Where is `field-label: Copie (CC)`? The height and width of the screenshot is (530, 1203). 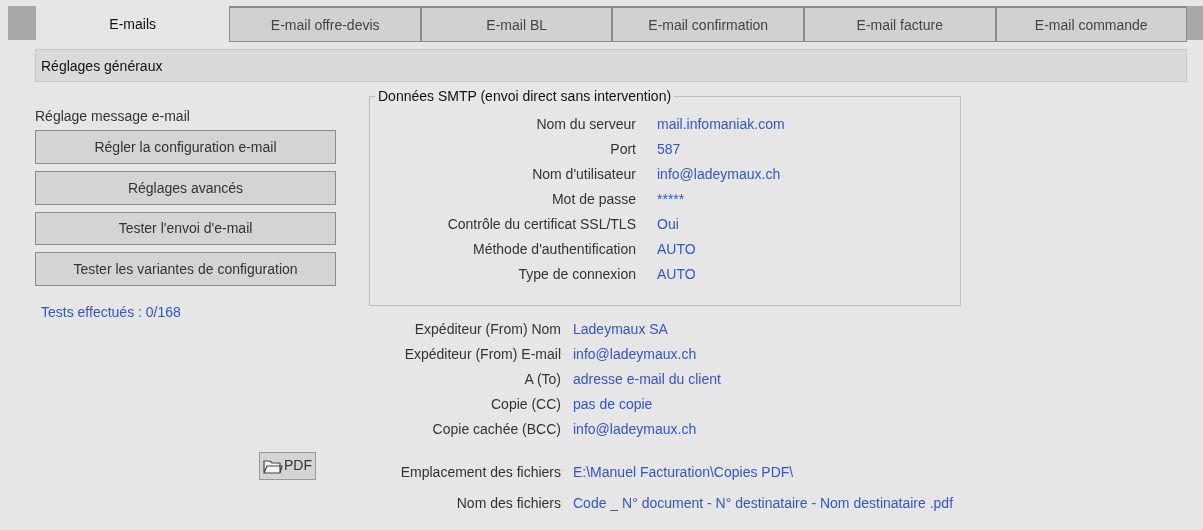
field-label: Copie (CC) is located at coordinates (526, 404).